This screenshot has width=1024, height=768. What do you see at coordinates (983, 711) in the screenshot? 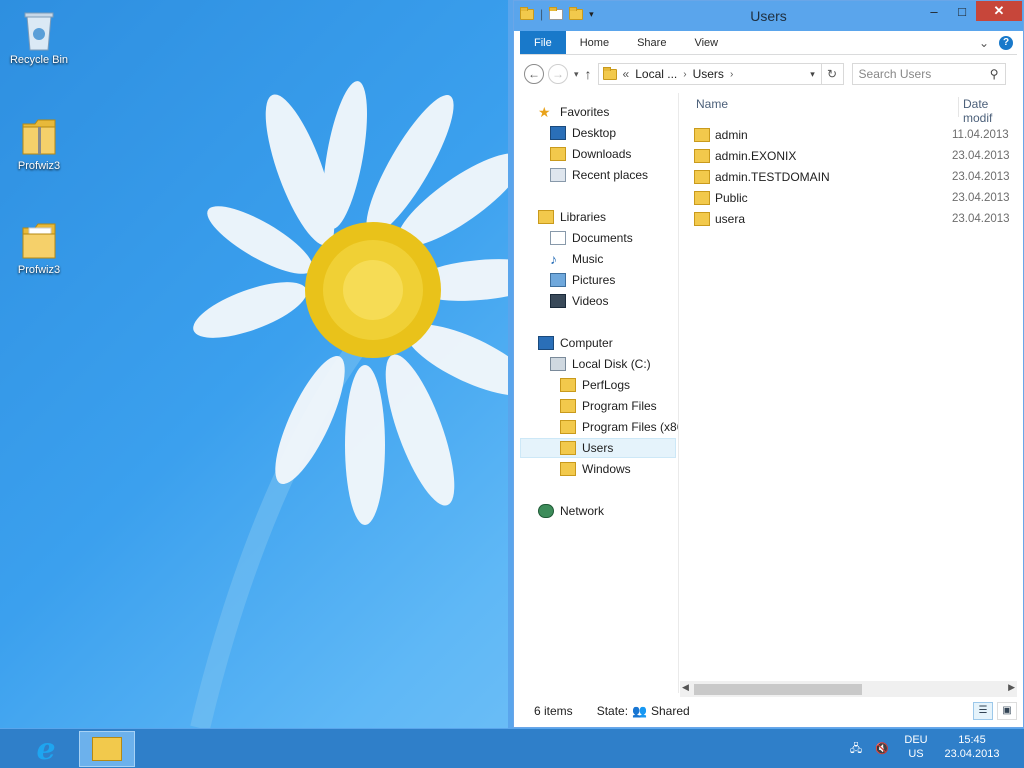
I see `details-view-icon: ☰` at bounding box center [983, 711].